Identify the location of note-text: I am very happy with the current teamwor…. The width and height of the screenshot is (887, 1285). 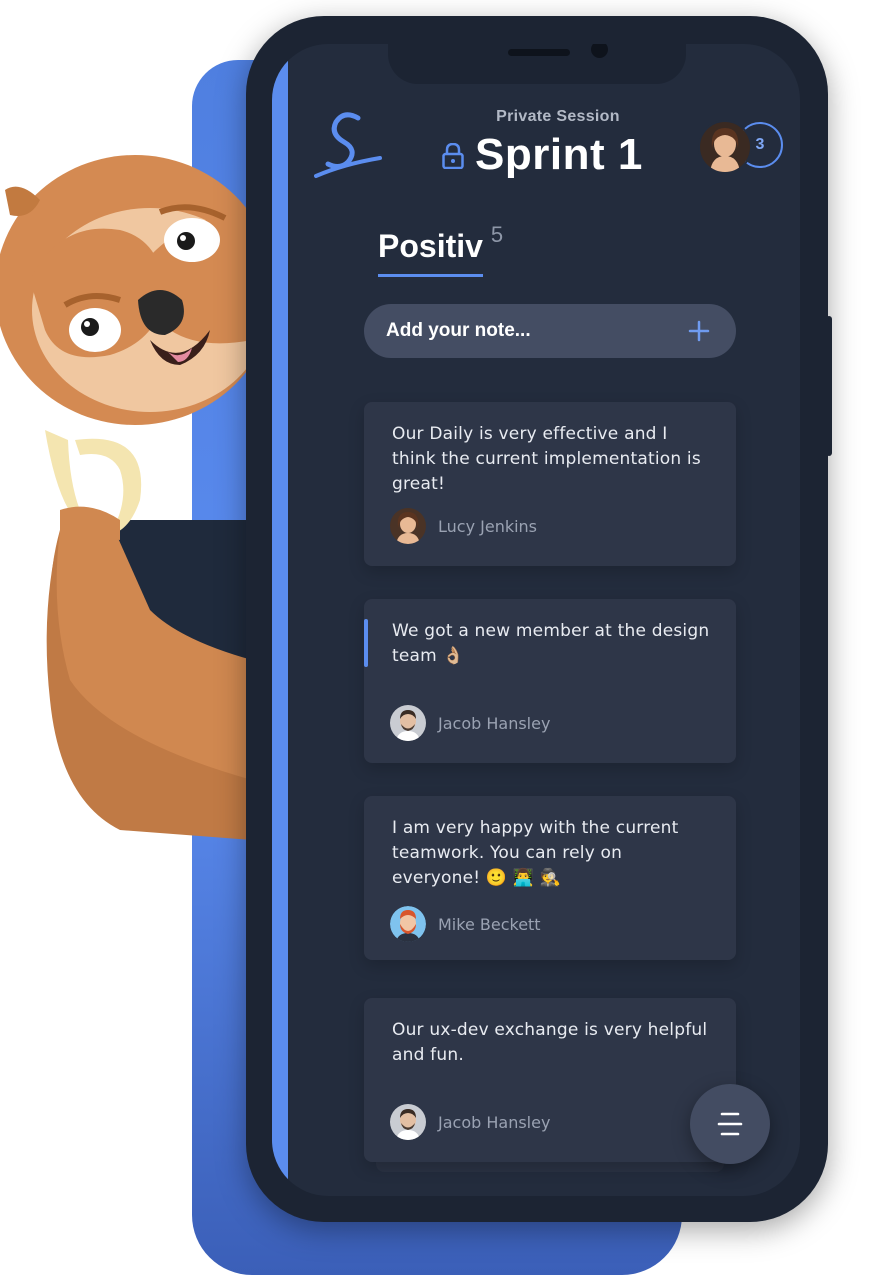
(535, 853).